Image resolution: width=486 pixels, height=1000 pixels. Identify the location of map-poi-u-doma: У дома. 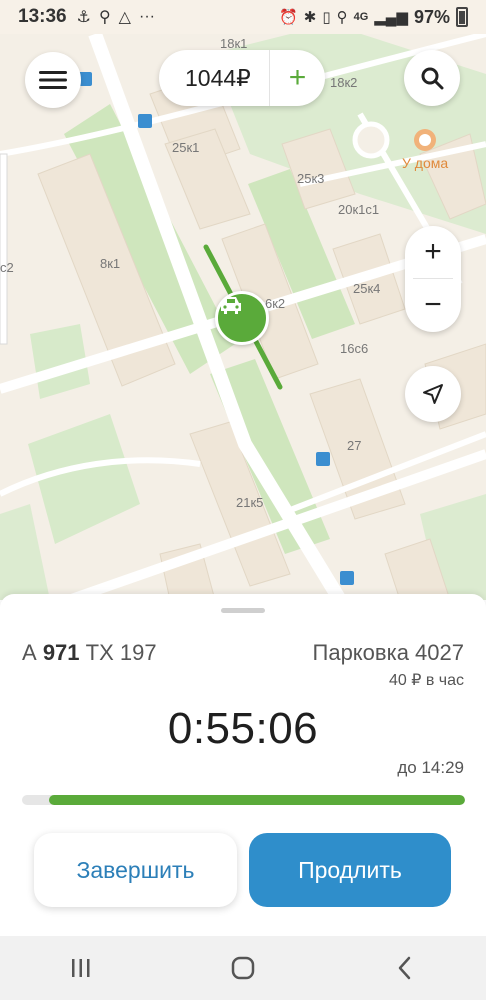
(425, 163).